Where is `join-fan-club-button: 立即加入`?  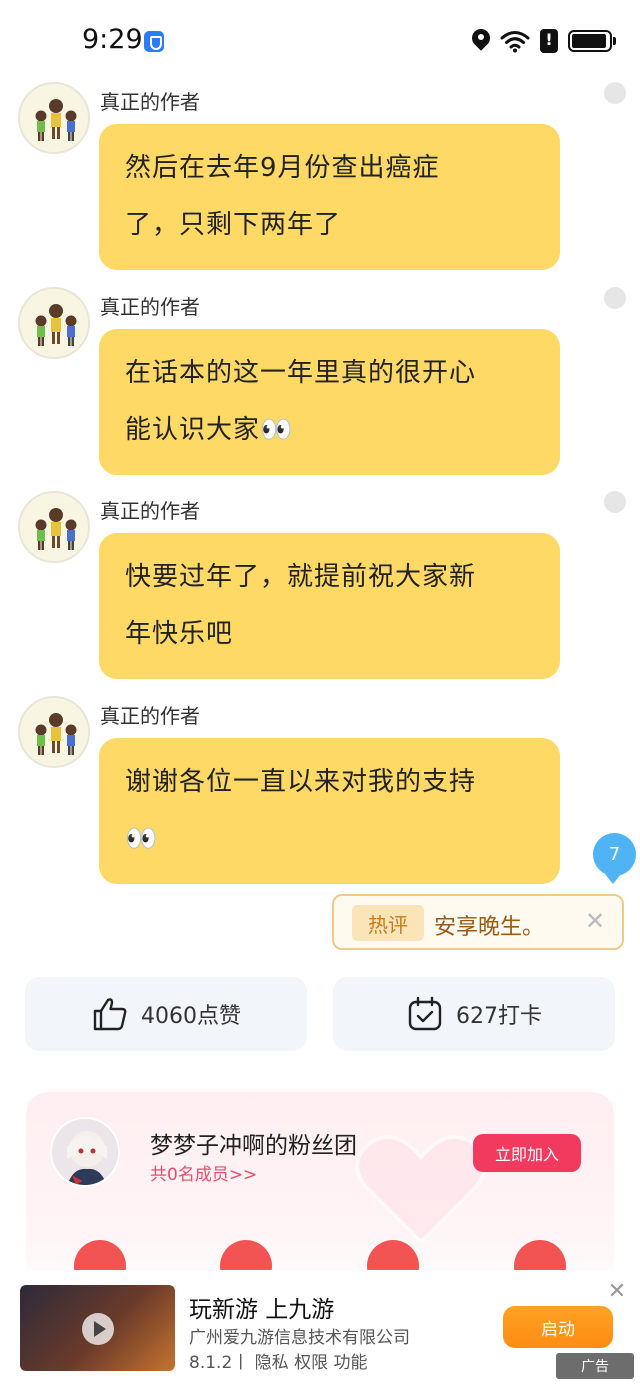
join-fan-club-button: 立即加入 is located at coordinates (527, 1153).